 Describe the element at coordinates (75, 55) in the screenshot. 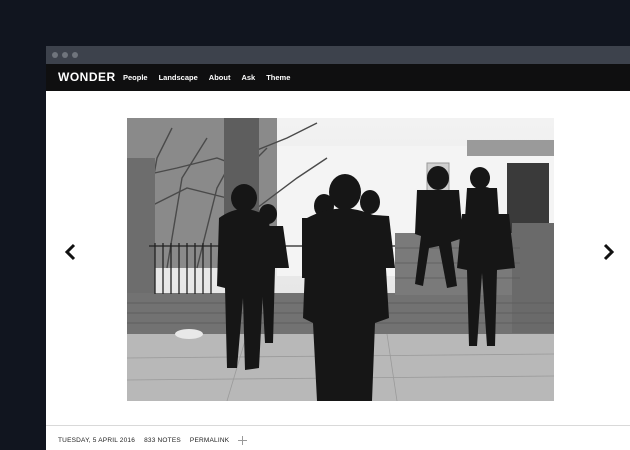

I see `window-maximize-dot` at that location.